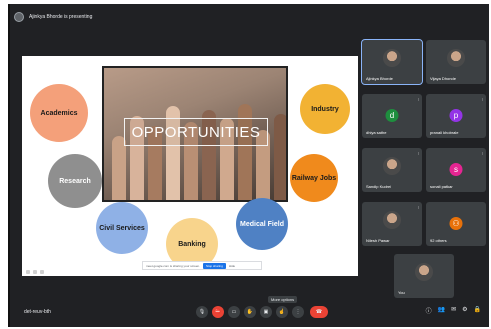 The height and width of the screenshot is (329, 491). I want to click on bubble-academics: Academics, so click(59, 113).